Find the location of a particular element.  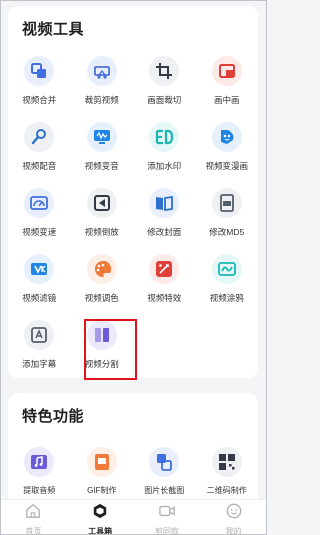

tool-item: 视频滤镜 is located at coordinates (39, 283).